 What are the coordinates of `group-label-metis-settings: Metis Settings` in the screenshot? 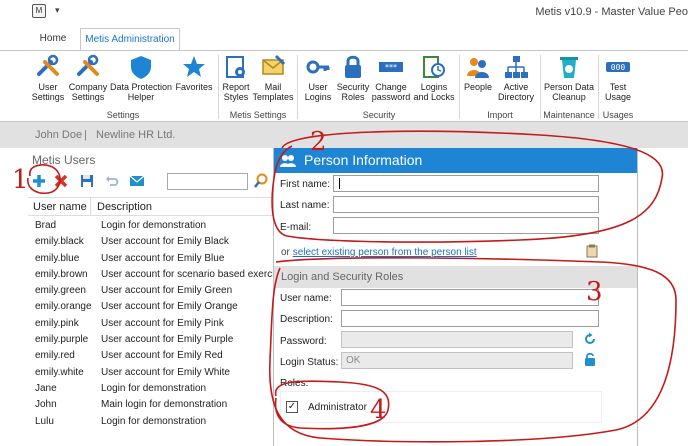 It's located at (258, 115).